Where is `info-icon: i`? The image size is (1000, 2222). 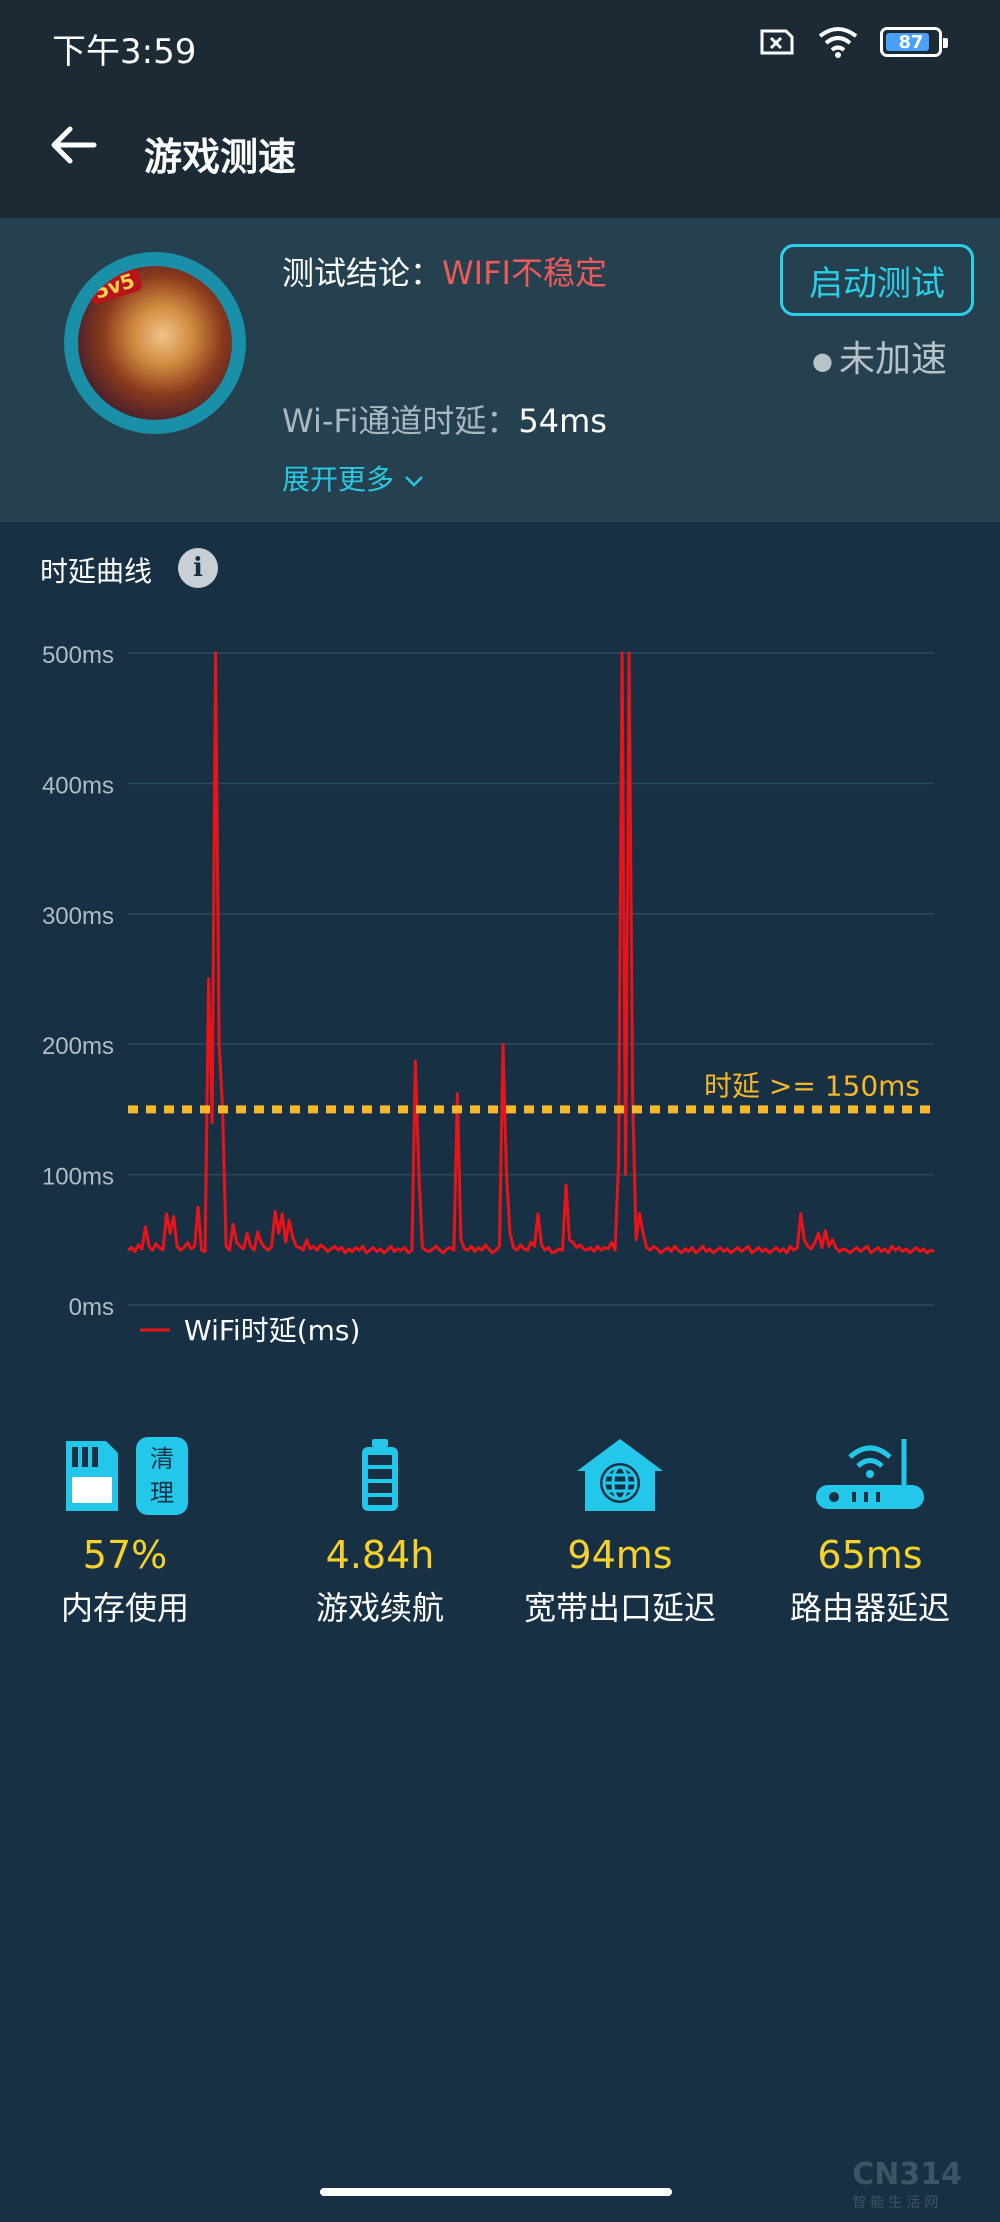 info-icon: i is located at coordinates (198, 568).